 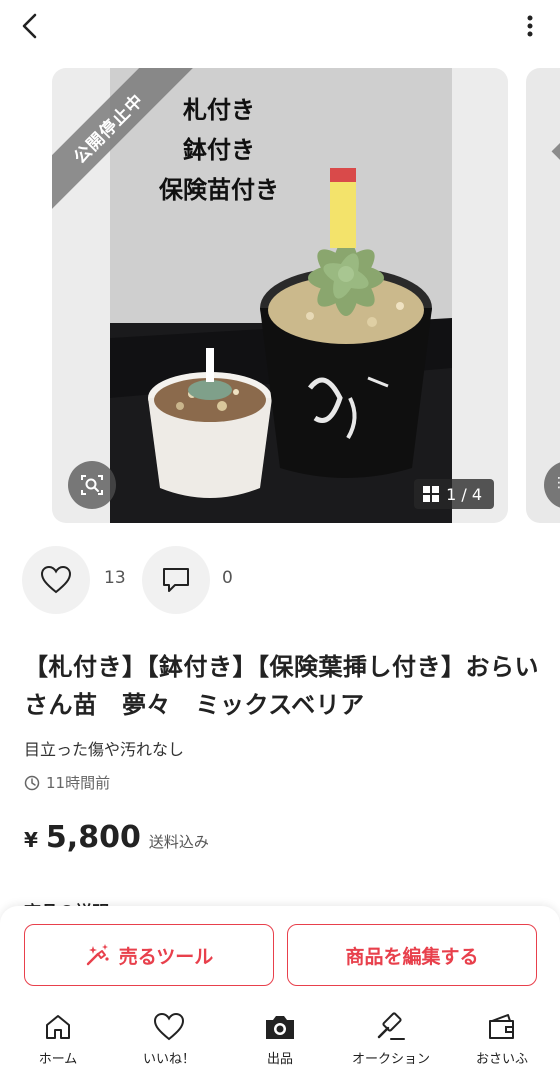 I want to click on tab-home-label: ホーム, so click(x=58, y=1059).